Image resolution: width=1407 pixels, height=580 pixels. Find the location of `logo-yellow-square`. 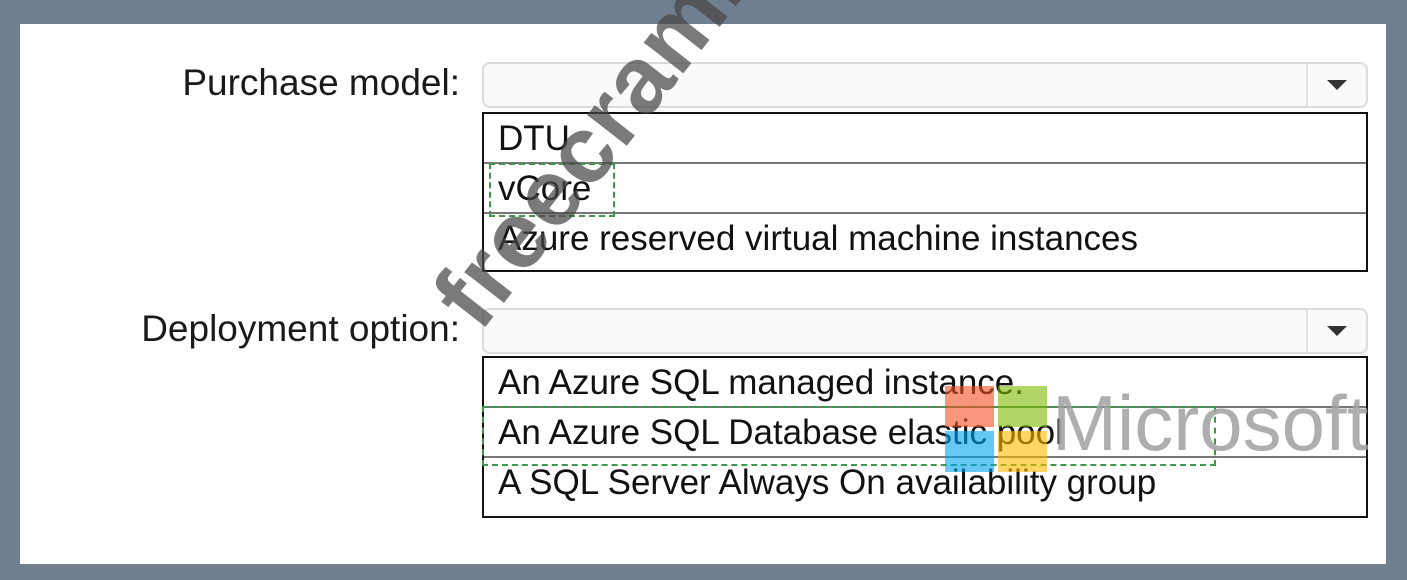

logo-yellow-square is located at coordinates (1022, 451).